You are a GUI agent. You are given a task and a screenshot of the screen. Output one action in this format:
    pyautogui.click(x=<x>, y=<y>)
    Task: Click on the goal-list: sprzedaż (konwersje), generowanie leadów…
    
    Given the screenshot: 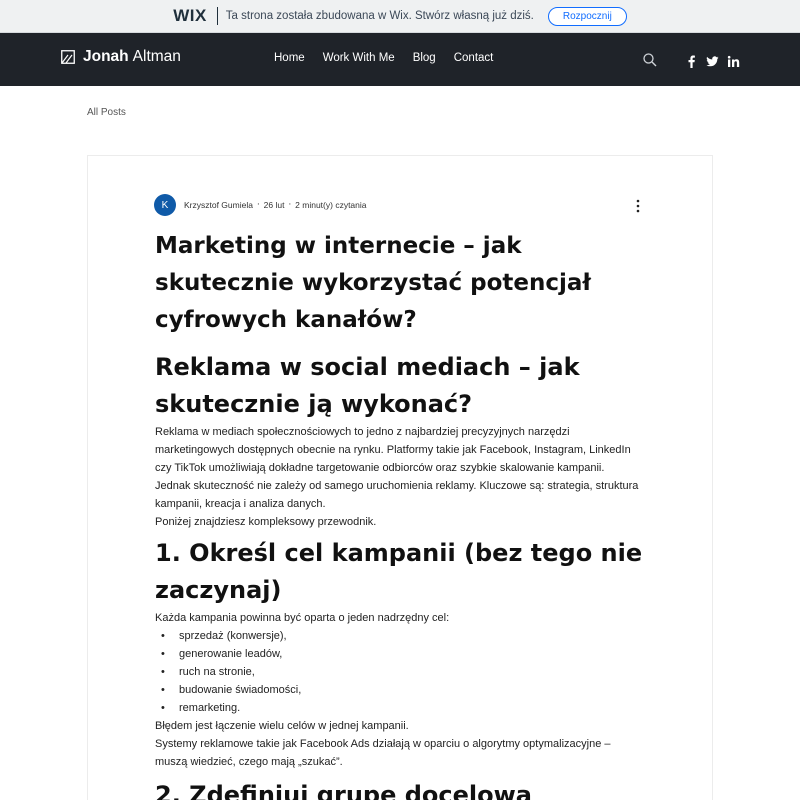 What is the action you would take?
    pyautogui.click(x=400, y=672)
    